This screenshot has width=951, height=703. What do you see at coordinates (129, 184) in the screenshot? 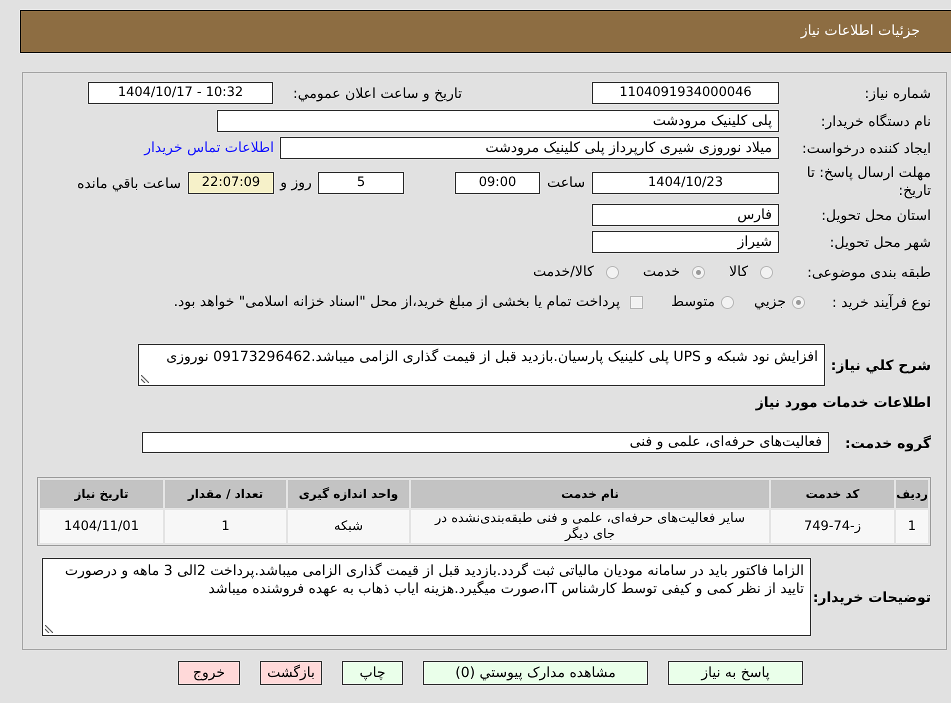
I see `field-label: ساعت باقي مانده` at bounding box center [129, 184].